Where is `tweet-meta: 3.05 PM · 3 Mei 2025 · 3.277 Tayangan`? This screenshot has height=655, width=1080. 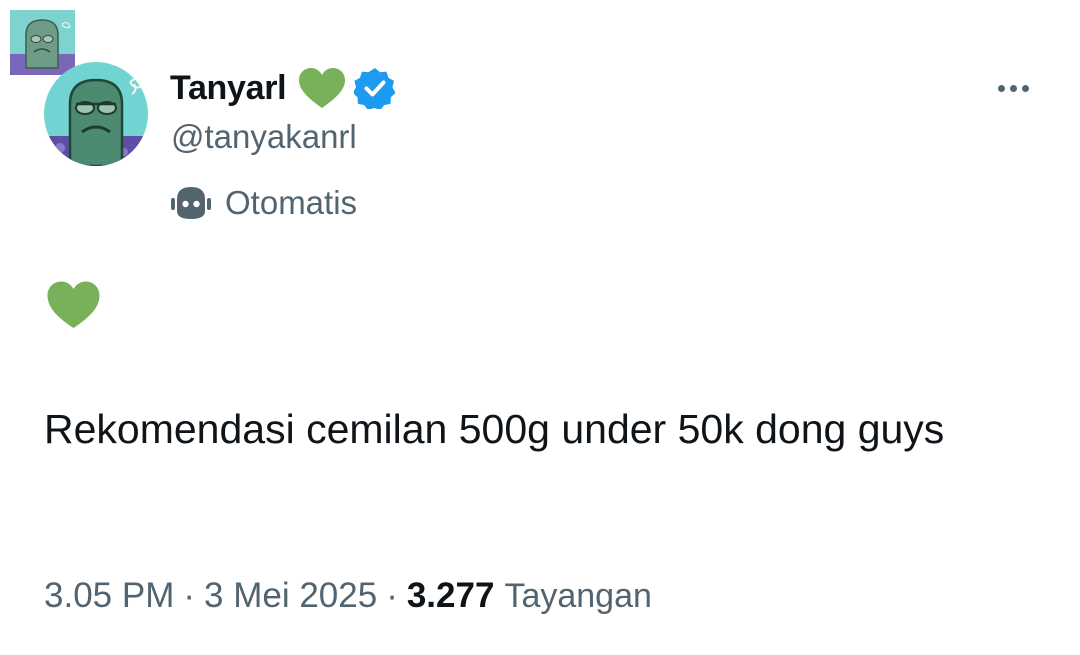 tweet-meta: 3.05 PM · 3 Mei 2025 · 3.277 Tayangan is located at coordinates (348, 596).